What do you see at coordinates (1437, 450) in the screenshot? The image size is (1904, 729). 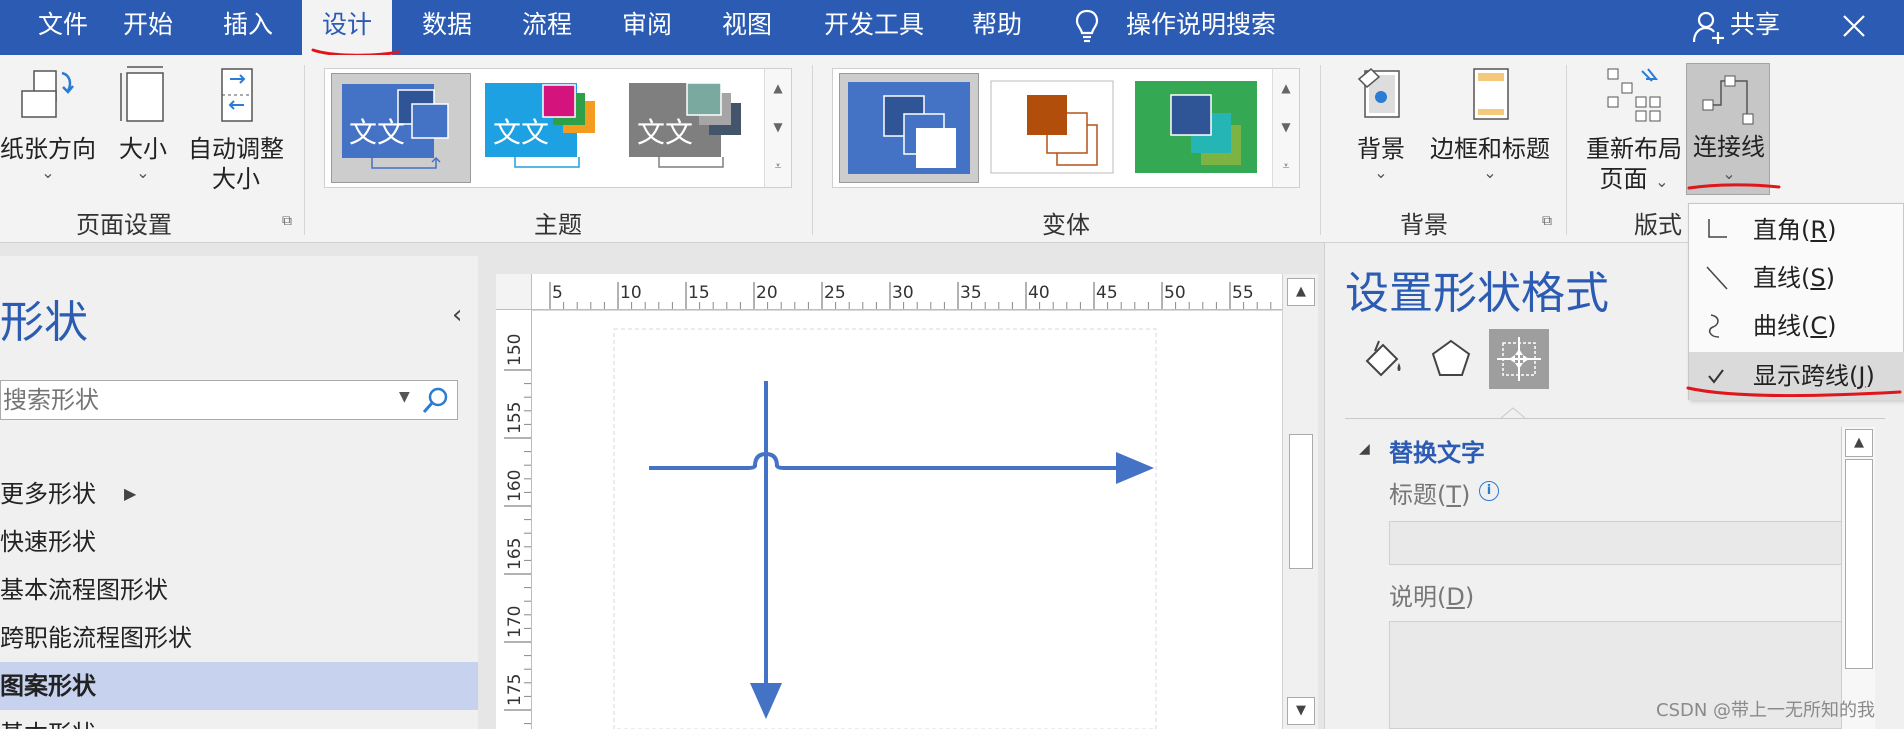 I see `alt-text-section-header: 替换文字` at bounding box center [1437, 450].